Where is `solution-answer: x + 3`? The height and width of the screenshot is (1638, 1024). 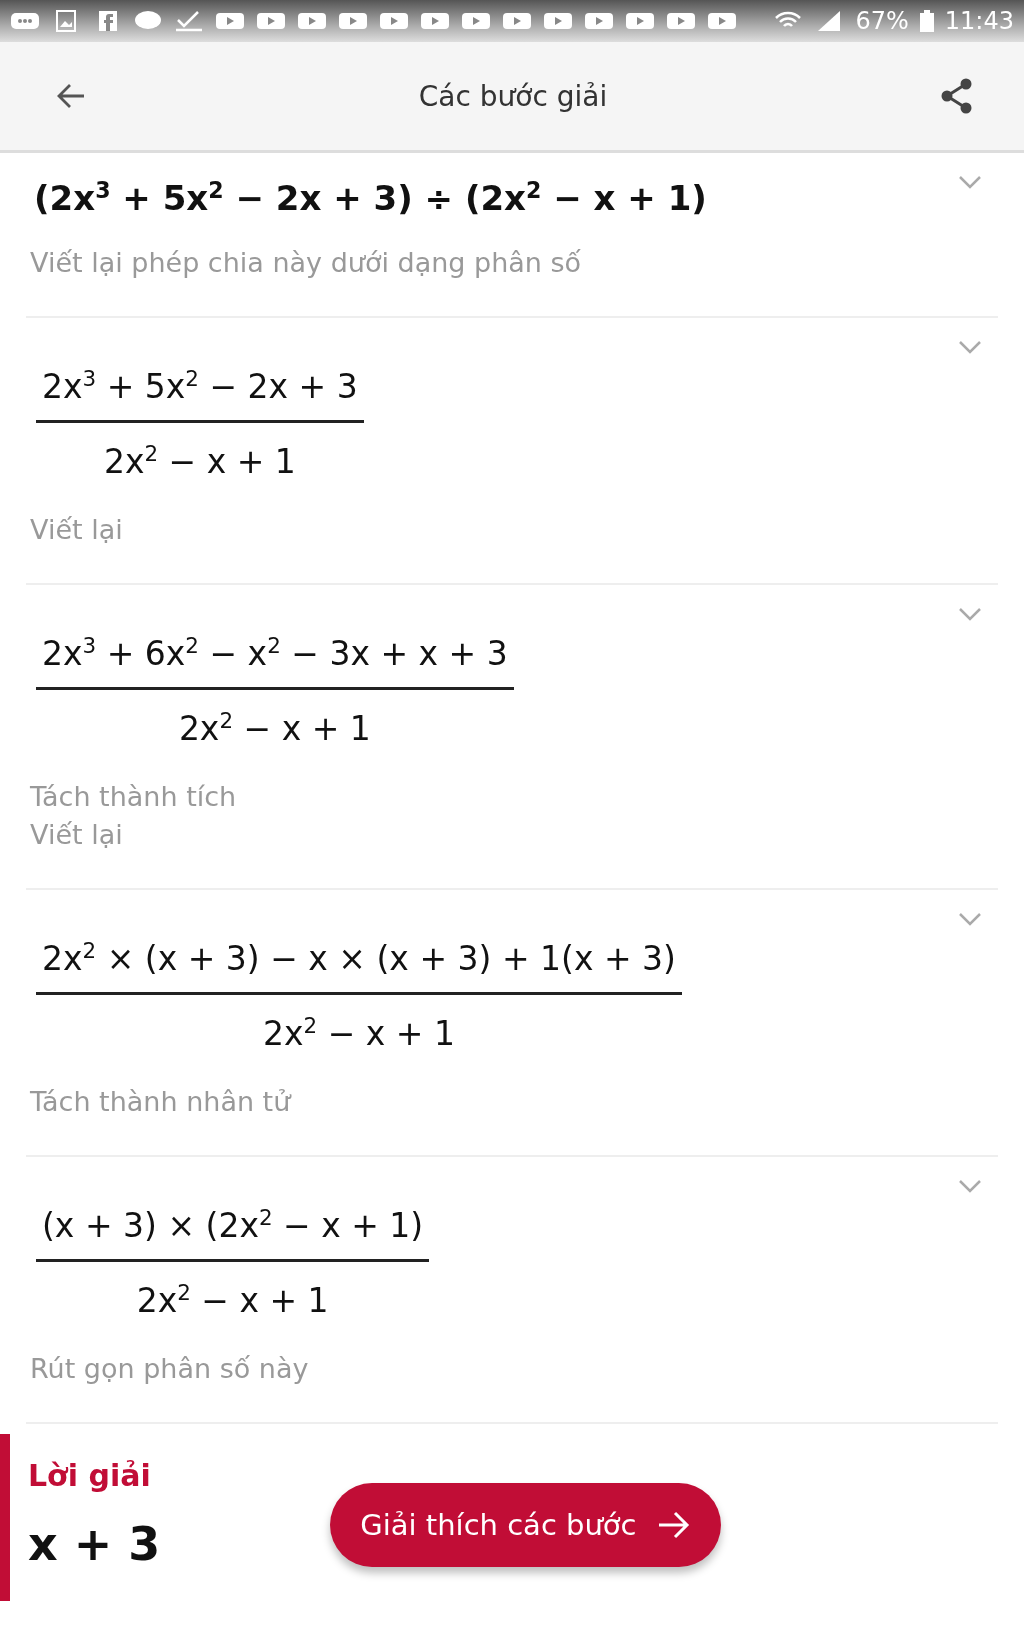 solution-answer: x + 3 is located at coordinates (94, 1544).